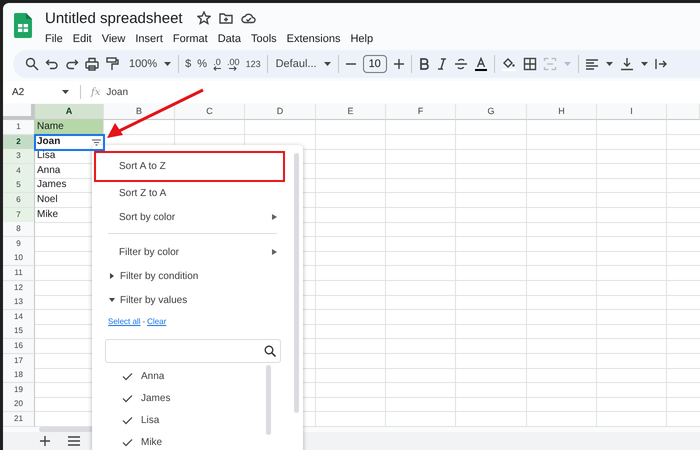 This screenshot has height=450, width=700. Describe the element at coordinates (190, 39) in the screenshot. I see `menu-item: Format` at that location.